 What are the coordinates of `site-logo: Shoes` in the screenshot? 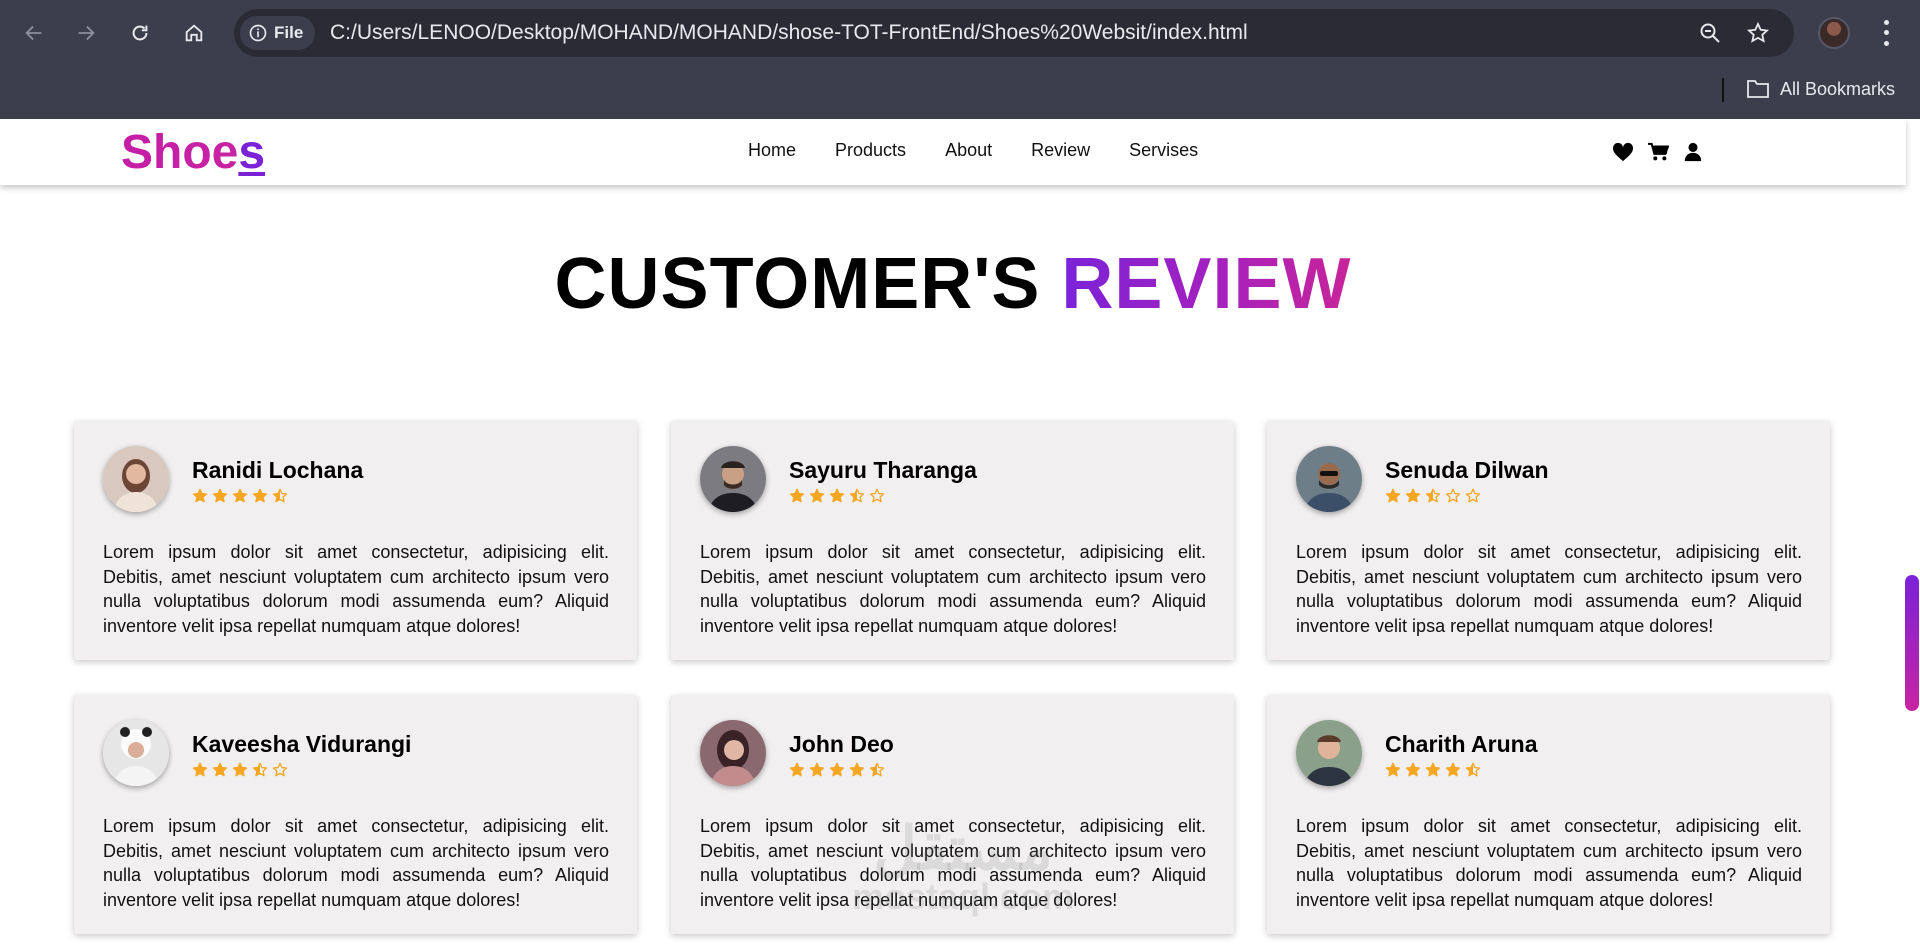 It's located at (193, 152).